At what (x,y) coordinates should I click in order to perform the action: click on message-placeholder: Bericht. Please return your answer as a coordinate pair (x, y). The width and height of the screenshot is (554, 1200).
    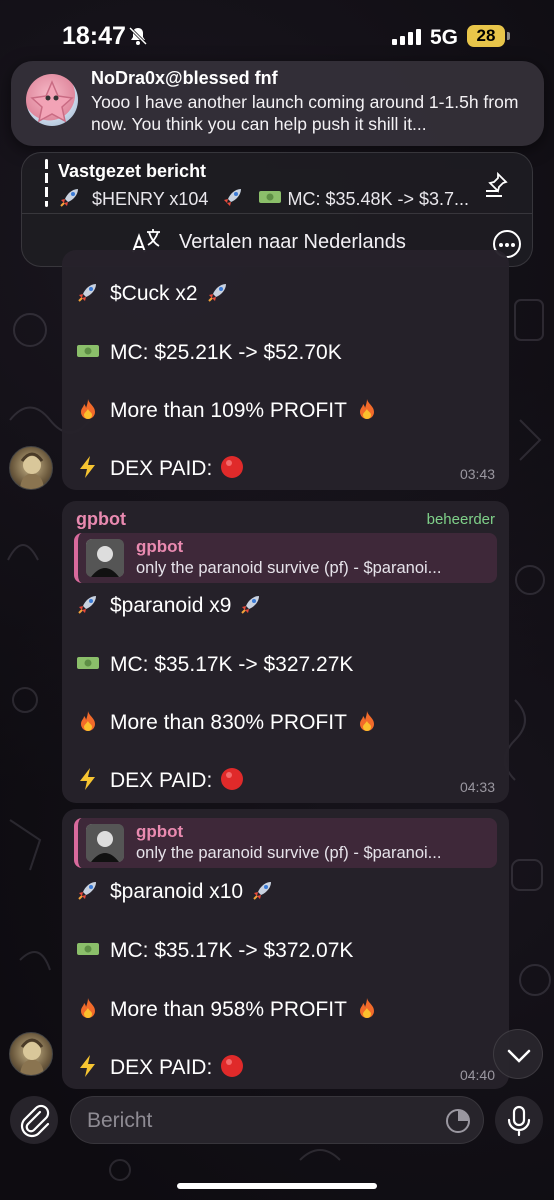
    Looking at the image, I should click on (120, 1120).